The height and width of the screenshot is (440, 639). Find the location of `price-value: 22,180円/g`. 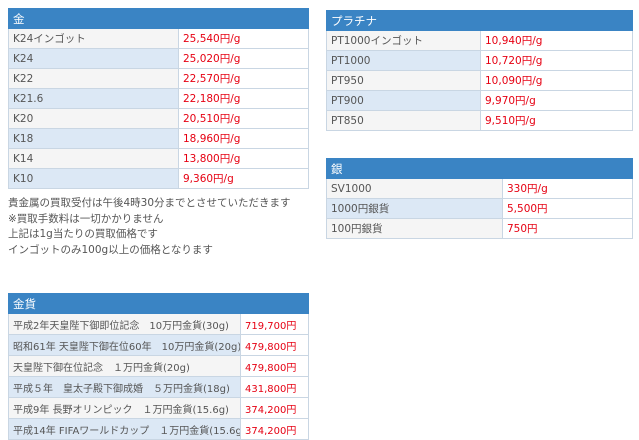

price-value: 22,180円/g is located at coordinates (243, 98).